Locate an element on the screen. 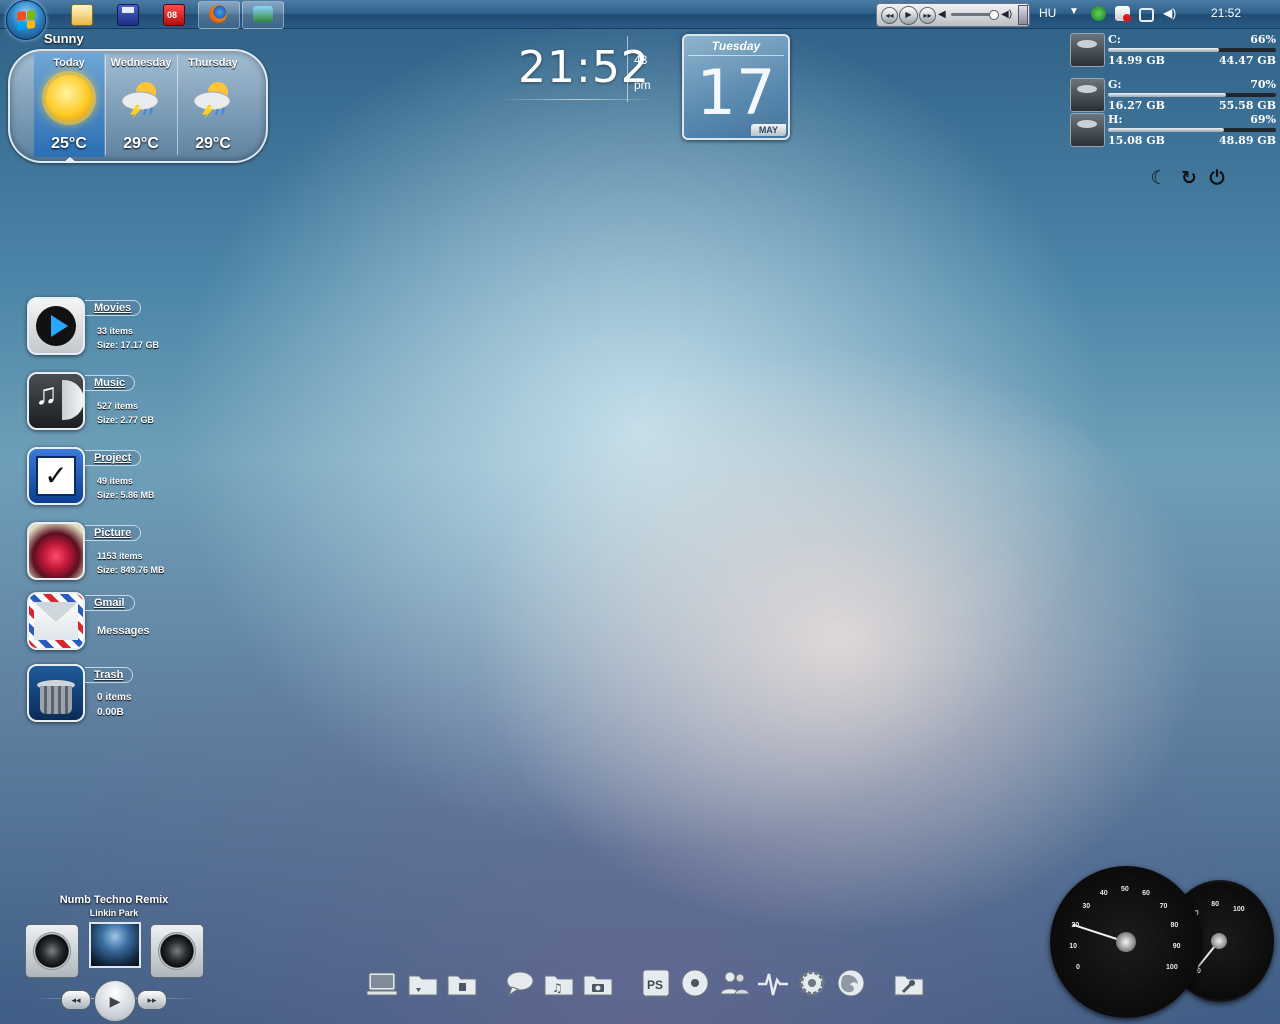  weather-day-today: Today 25°C is located at coordinates (69, 108).